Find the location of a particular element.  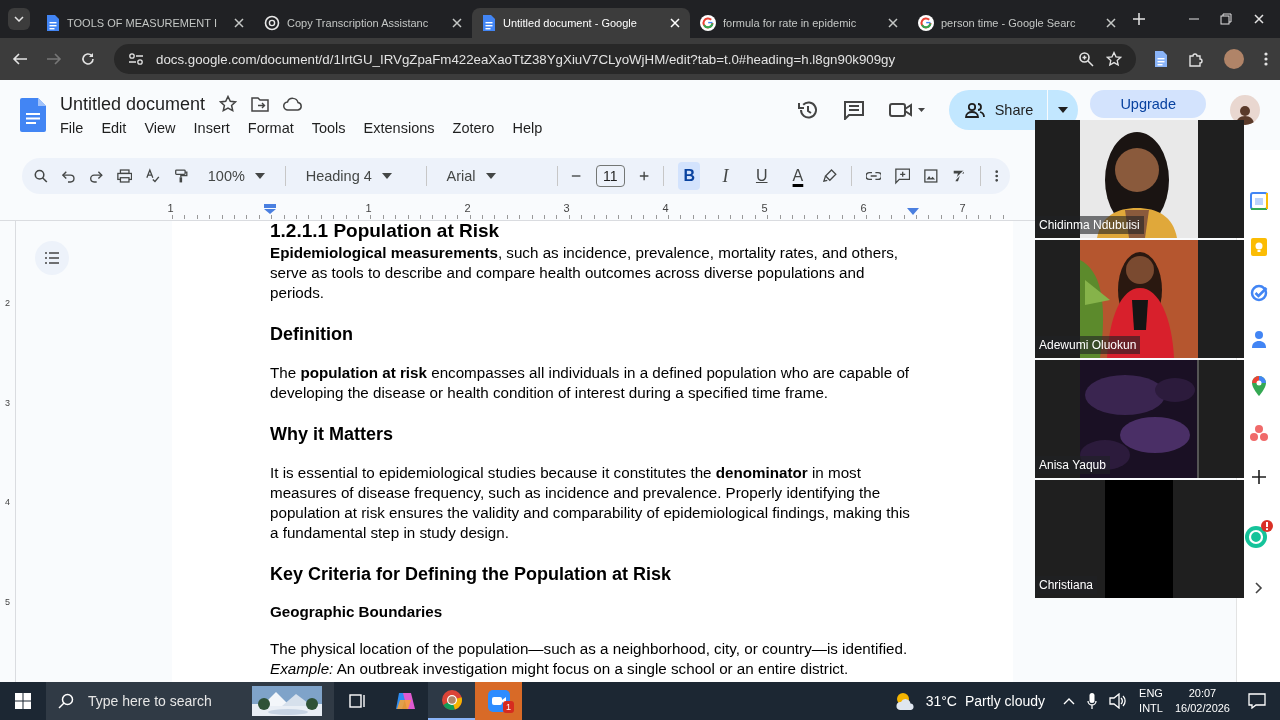

highlighter-icon is located at coordinates (830, 176).